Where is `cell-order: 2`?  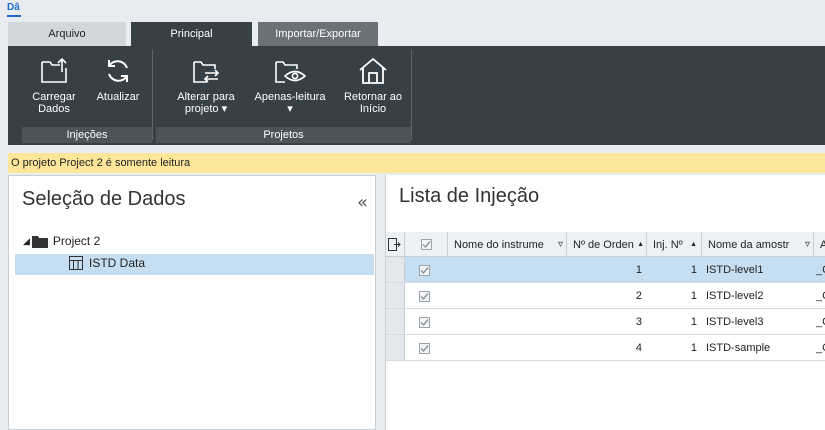 cell-order: 2 is located at coordinates (638, 296).